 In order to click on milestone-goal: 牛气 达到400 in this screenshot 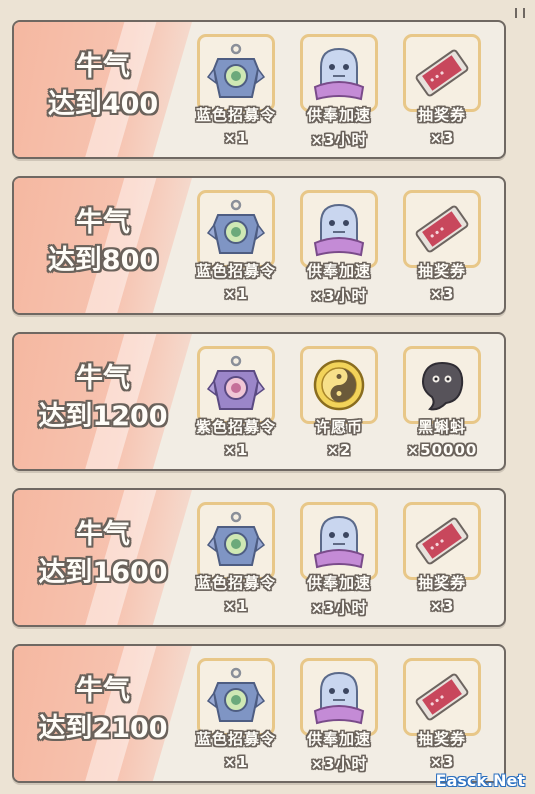, I will do `click(103, 86)`.